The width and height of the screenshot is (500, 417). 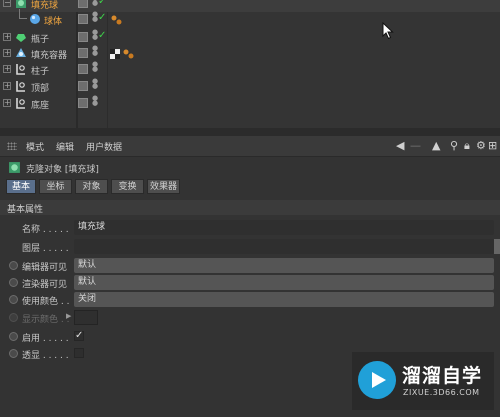 I want to click on object-row-bottle: + 瓶子 ● ● ✓, so click(x=250, y=37).